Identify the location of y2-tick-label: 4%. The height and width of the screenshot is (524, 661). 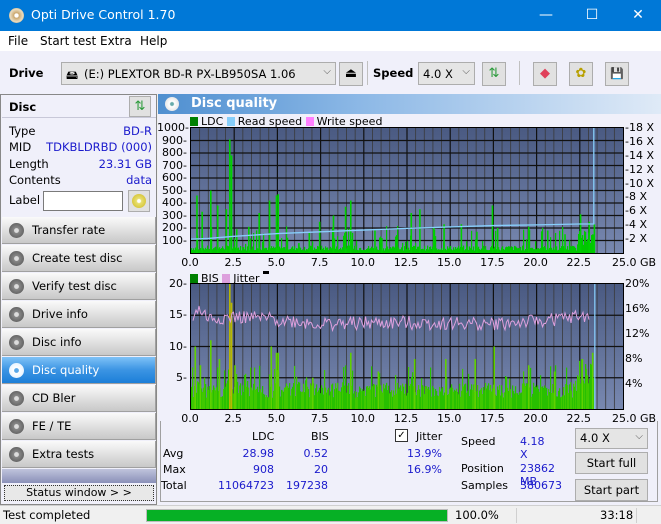
(634, 383).